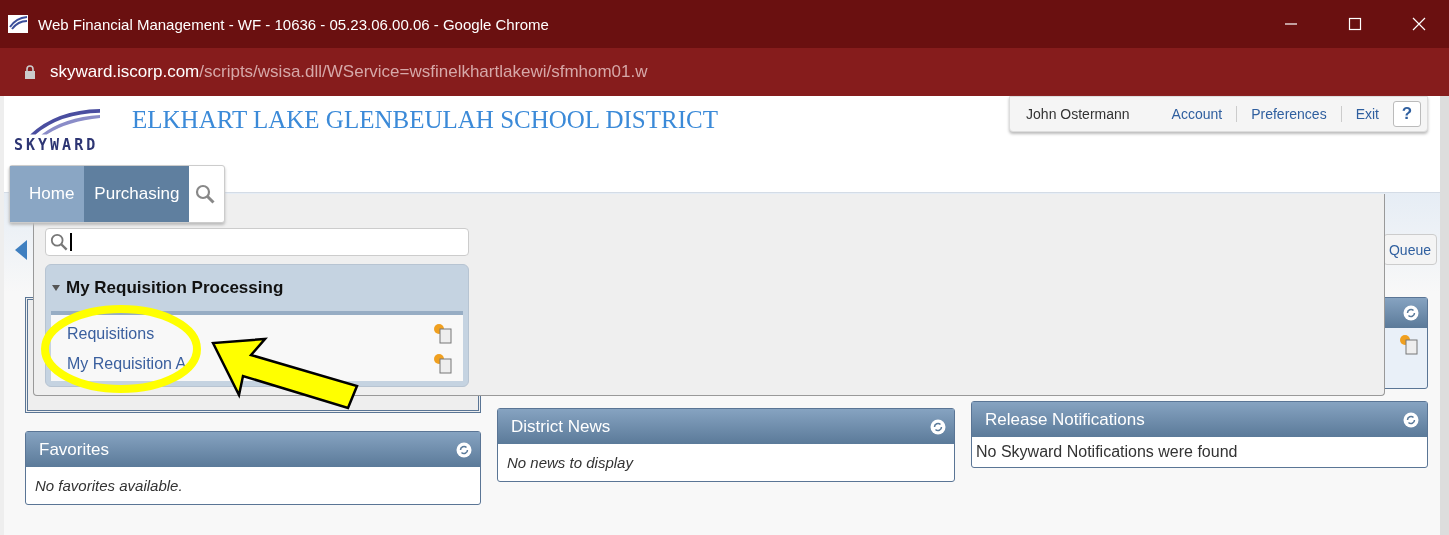 The width and height of the screenshot is (1449, 535). What do you see at coordinates (137, 194) in the screenshot?
I see `nav-tab: Purchasing` at bounding box center [137, 194].